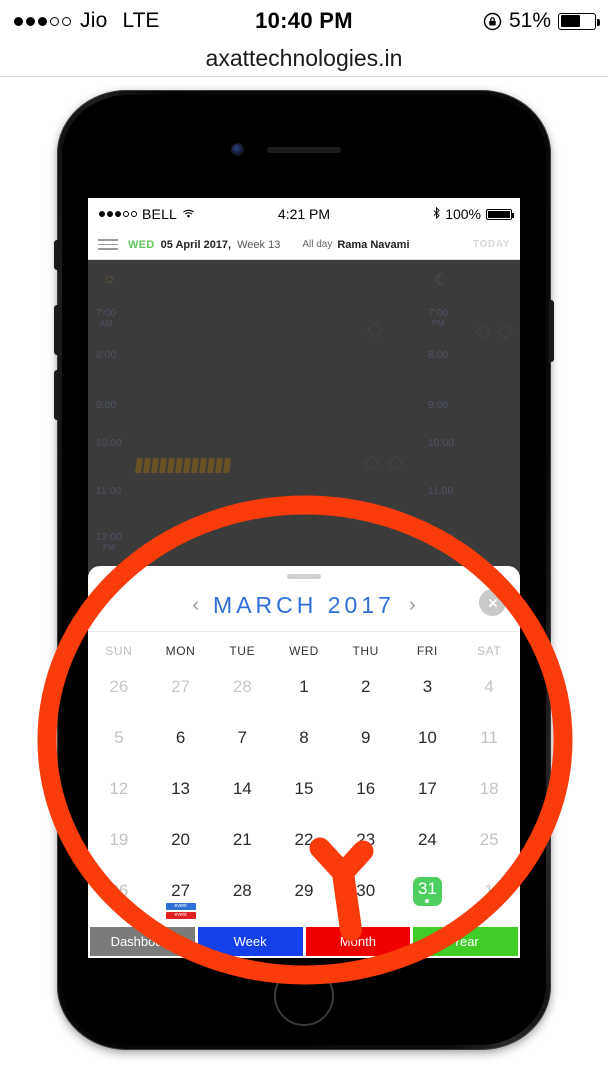 This screenshot has height=1080, width=608. Describe the element at coordinates (304, 796) in the screenshot. I see `calendar-day-cell: 15` at that location.